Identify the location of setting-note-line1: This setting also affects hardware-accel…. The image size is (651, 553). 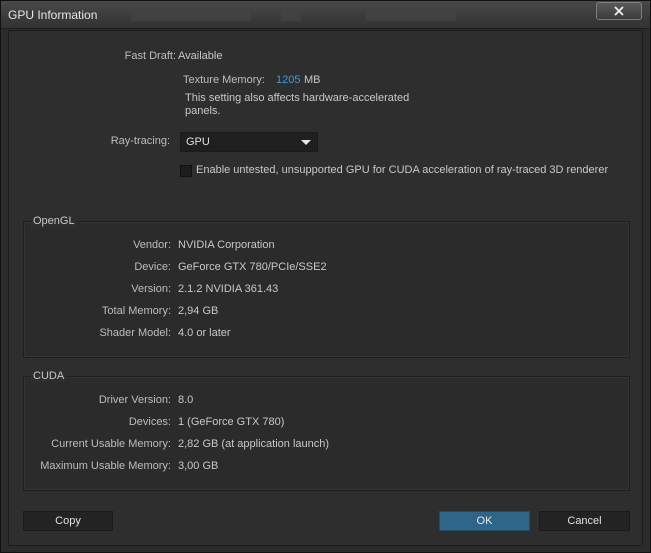
(297, 98).